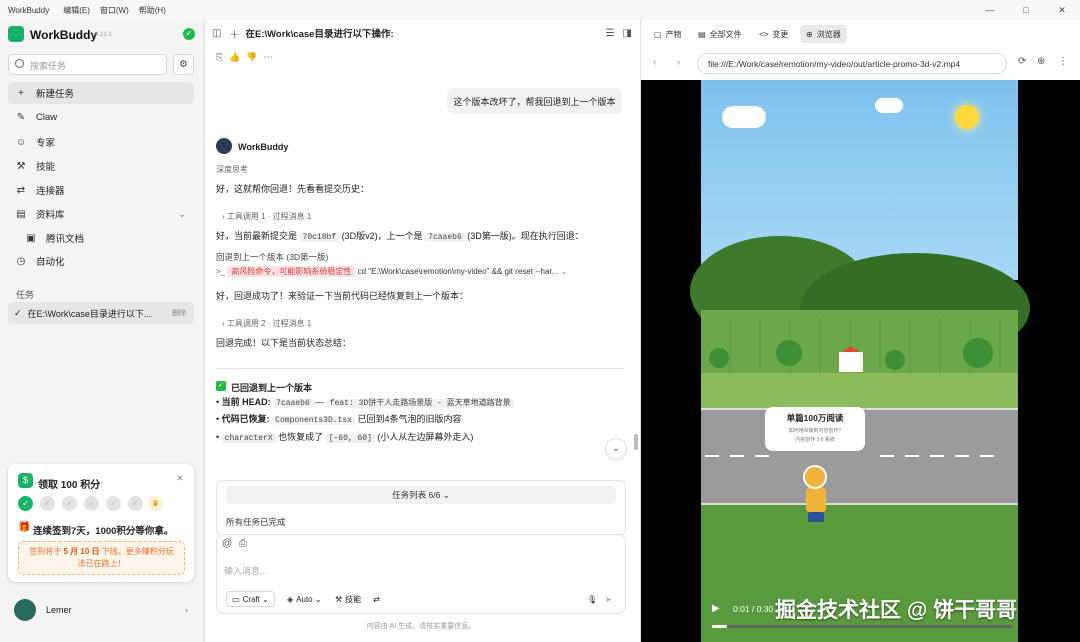 Image resolution: width=1080 pixels, height=642 pixels. What do you see at coordinates (101, 313) in the screenshot?
I see `task-item: ✓ 在E:\Work\case目录进行以下... 删除` at bounding box center [101, 313].